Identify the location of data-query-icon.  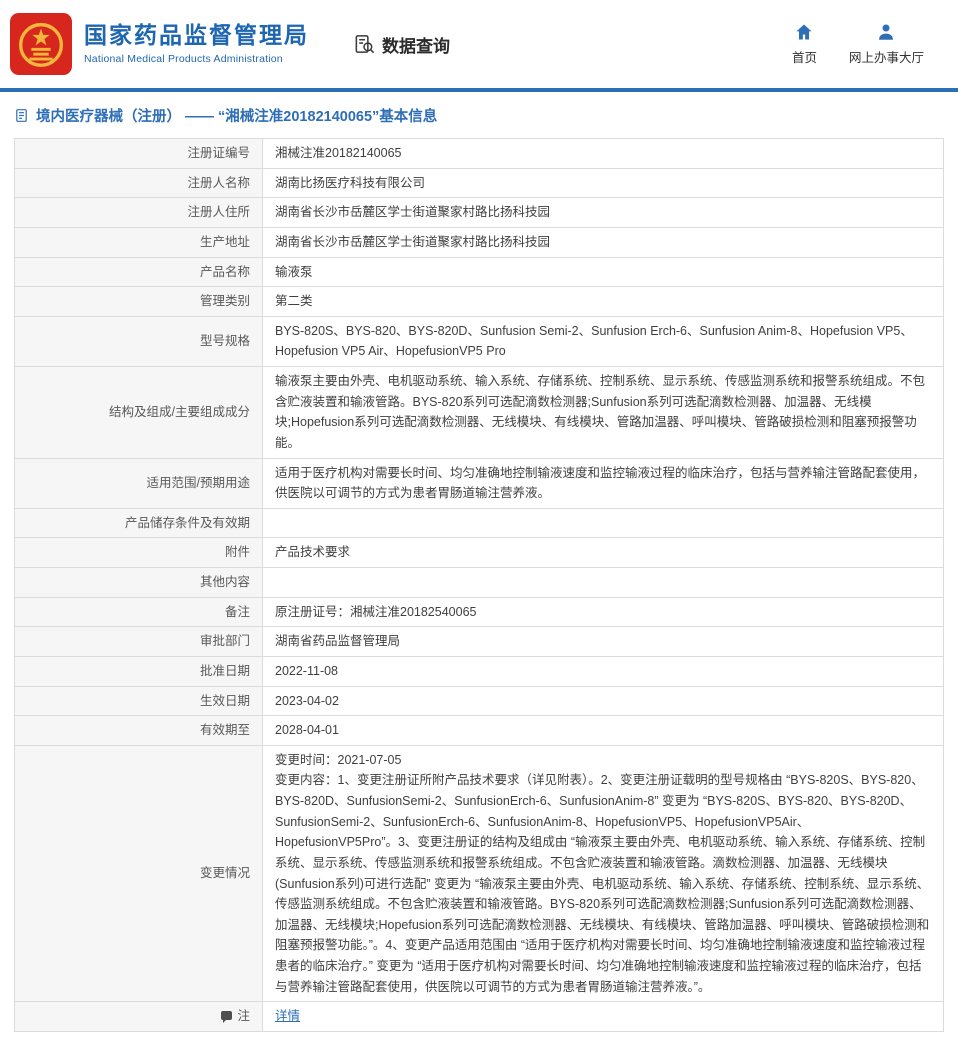
(365, 43).